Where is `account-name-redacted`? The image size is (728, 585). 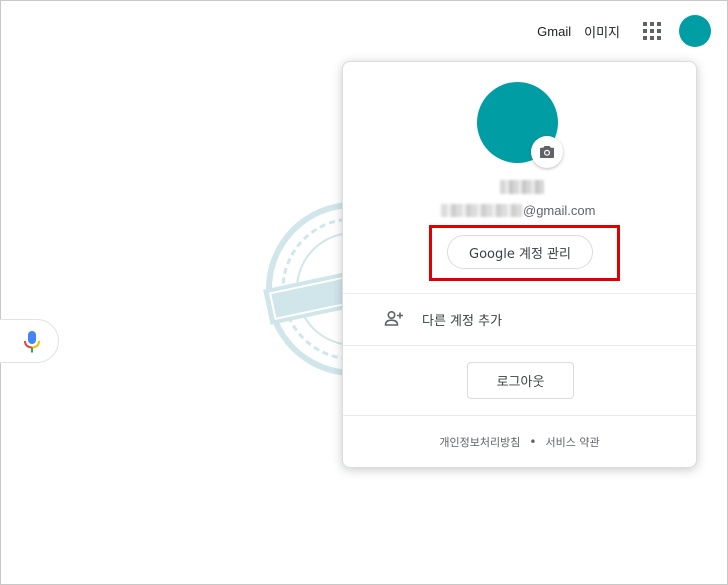 account-name-redacted is located at coordinates (522, 187).